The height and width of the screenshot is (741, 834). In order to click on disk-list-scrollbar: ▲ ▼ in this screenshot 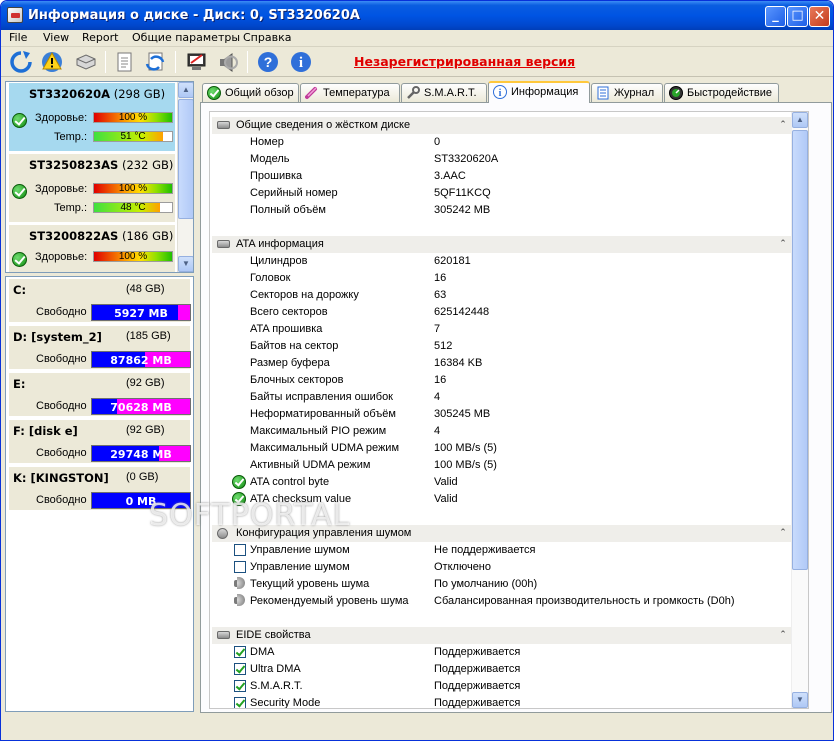, I will do `click(185, 177)`.